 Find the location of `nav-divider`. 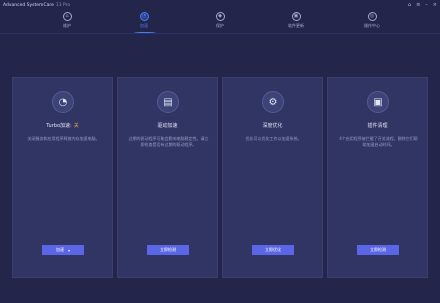

nav-divider is located at coordinates (220, 33).